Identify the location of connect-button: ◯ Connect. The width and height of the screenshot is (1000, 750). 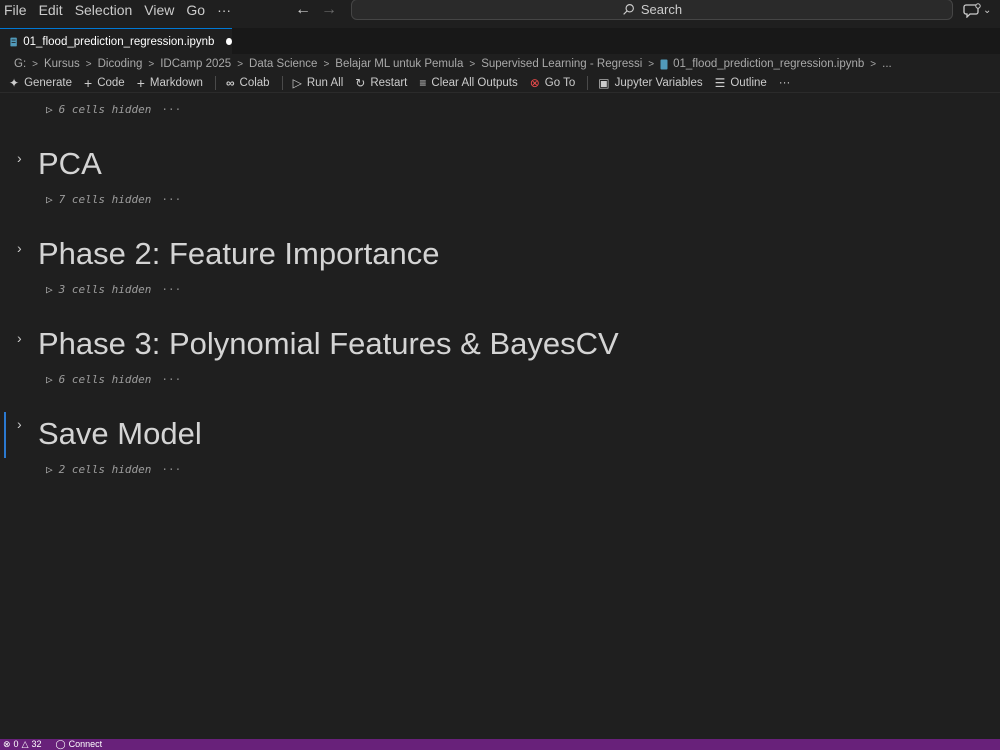
(79, 744).